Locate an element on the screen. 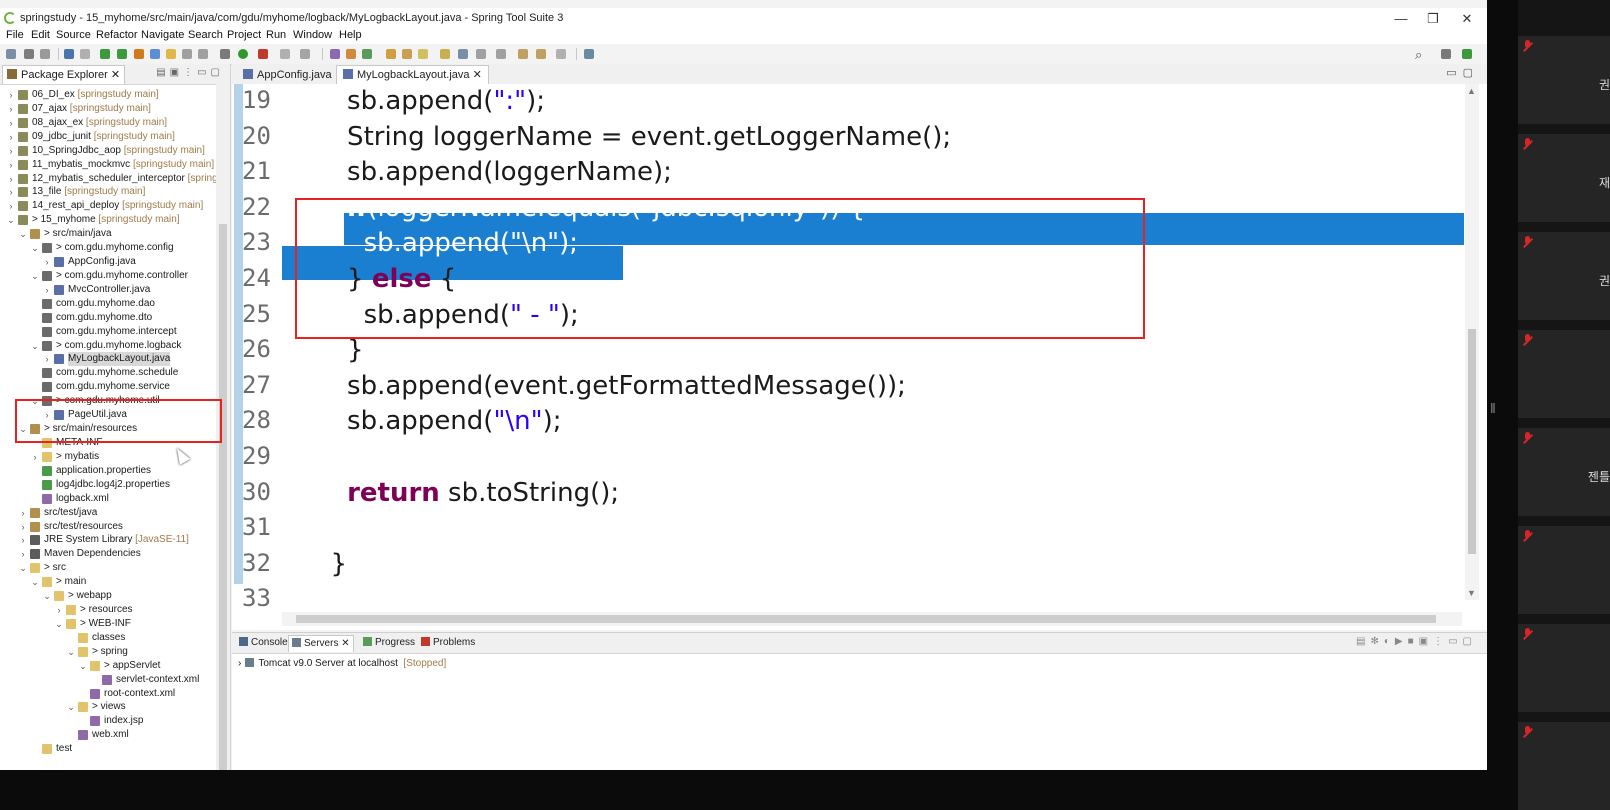 This screenshot has height=810, width=1610. code-line: 28 sb.append("\n"); is located at coordinates (848, 422).